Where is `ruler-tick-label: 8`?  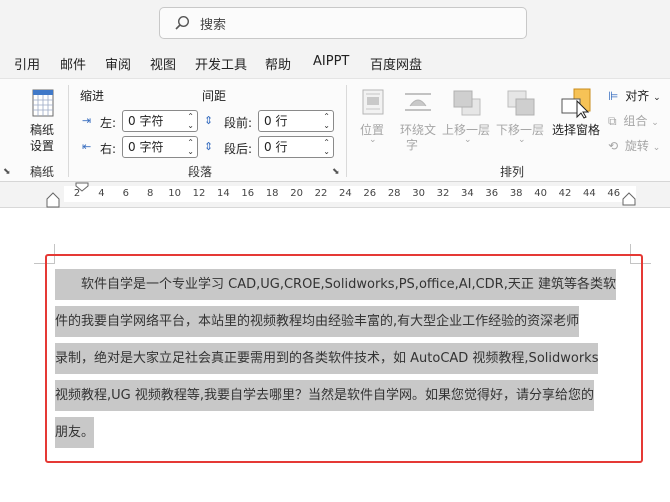
ruler-tick-label: 8 is located at coordinates (150, 193).